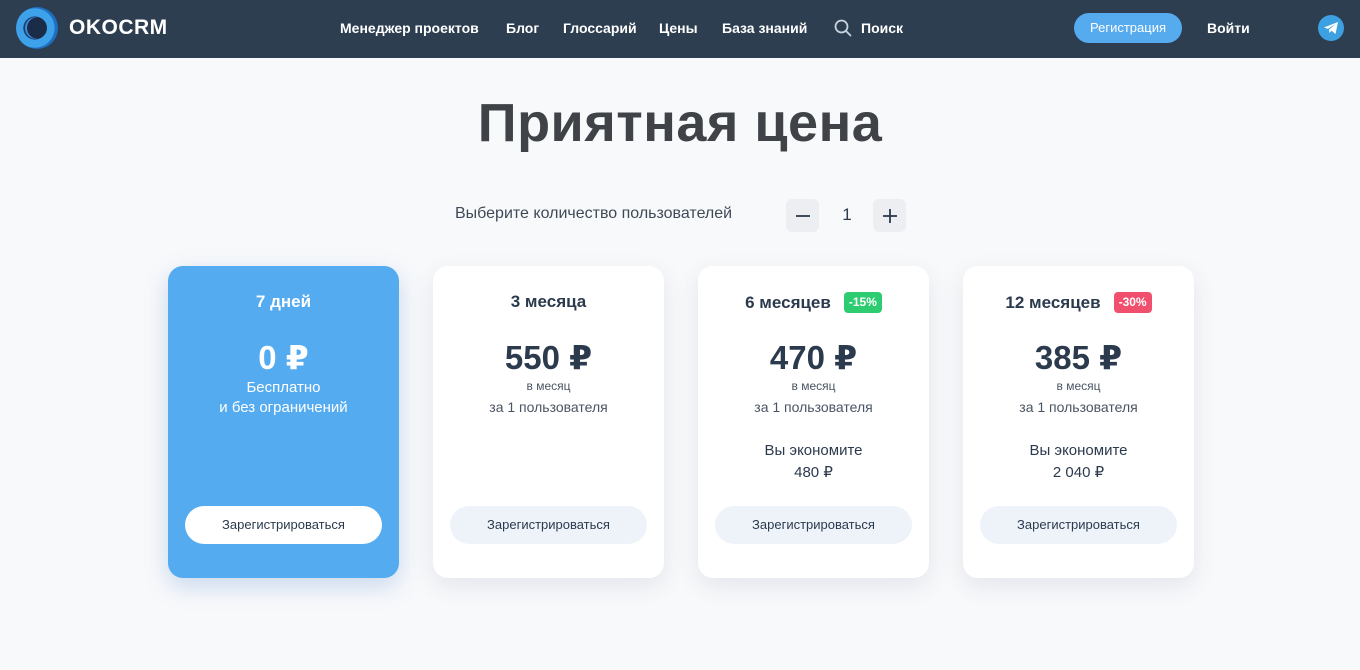  What do you see at coordinates (283, 357) in the screenshot?
I see `plan-price: 0 ₽` at bounding box center [283, 357].